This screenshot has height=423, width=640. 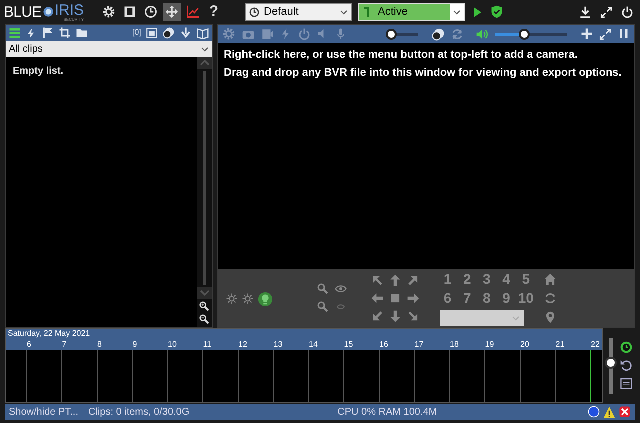 I want to click on zoom-slider, so click(x=403, y=34).